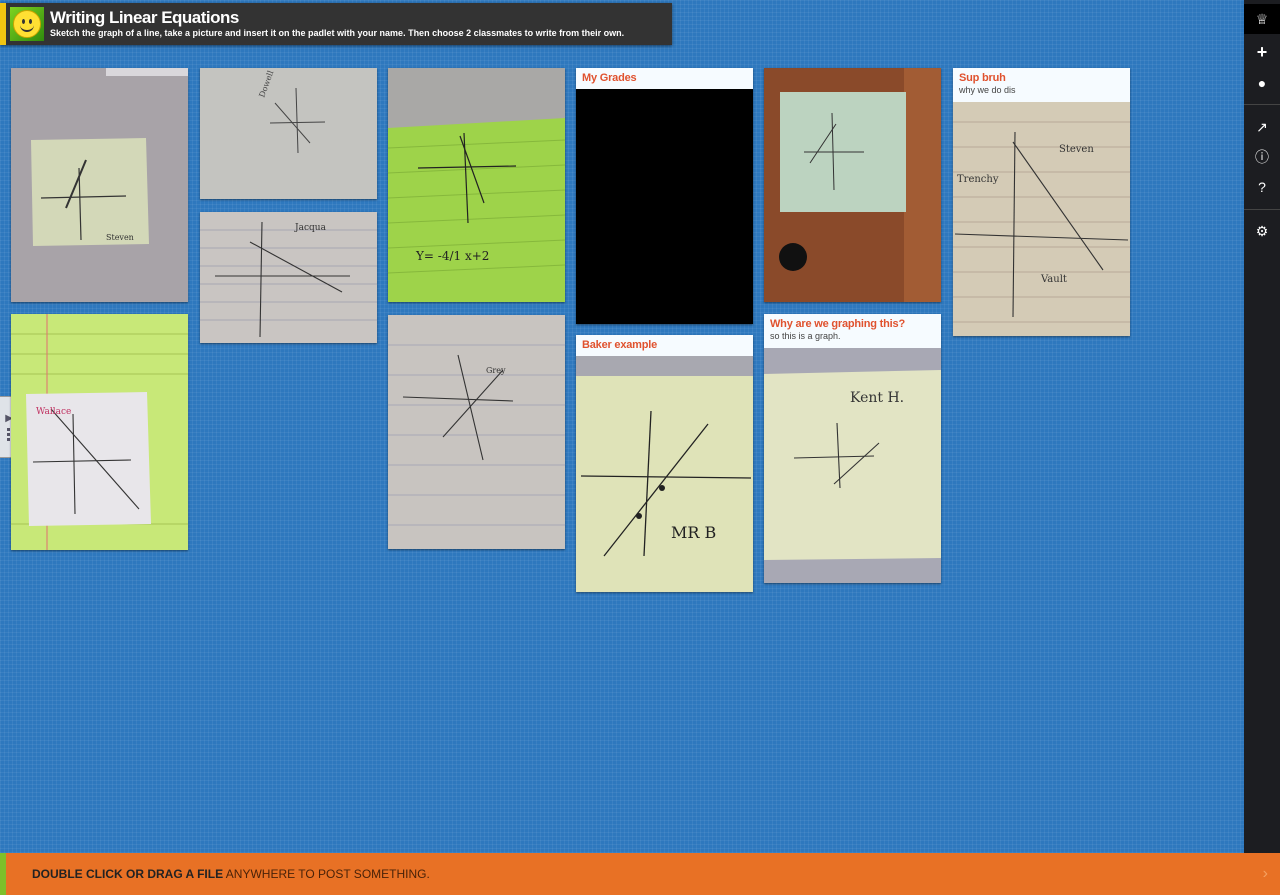 This screenshot has width=1280, height=895. I want to click on settings-icon: ⚙, so click(1262, 231).